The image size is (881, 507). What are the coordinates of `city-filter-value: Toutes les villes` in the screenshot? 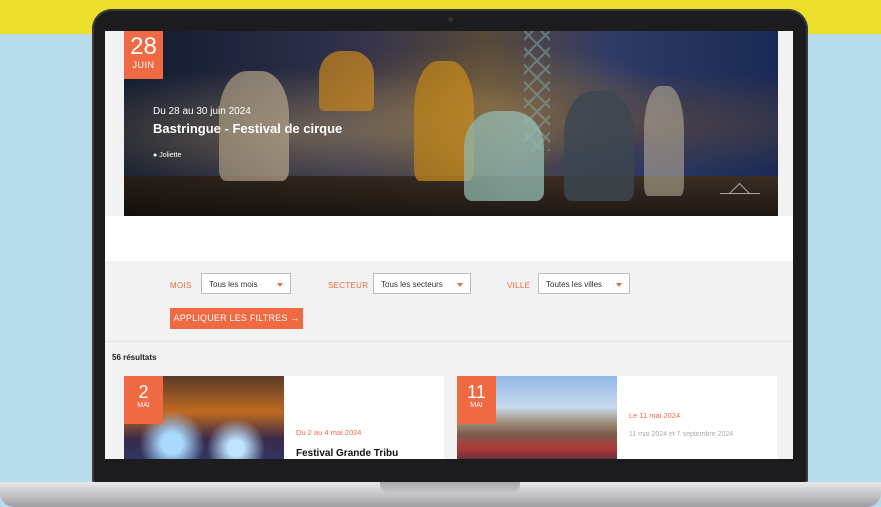 It's located at (574, 284).